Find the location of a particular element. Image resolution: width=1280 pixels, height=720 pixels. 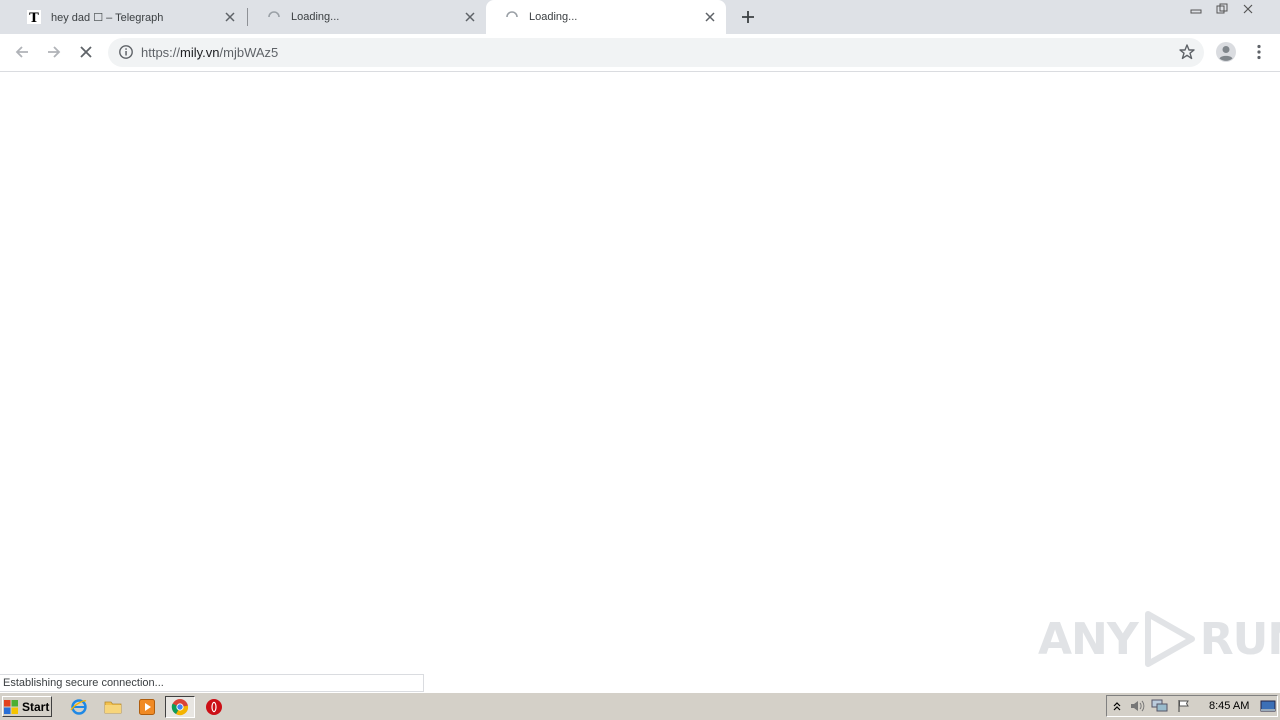

telegraph-favicon-icon: T is located at coordinates (34, 17).